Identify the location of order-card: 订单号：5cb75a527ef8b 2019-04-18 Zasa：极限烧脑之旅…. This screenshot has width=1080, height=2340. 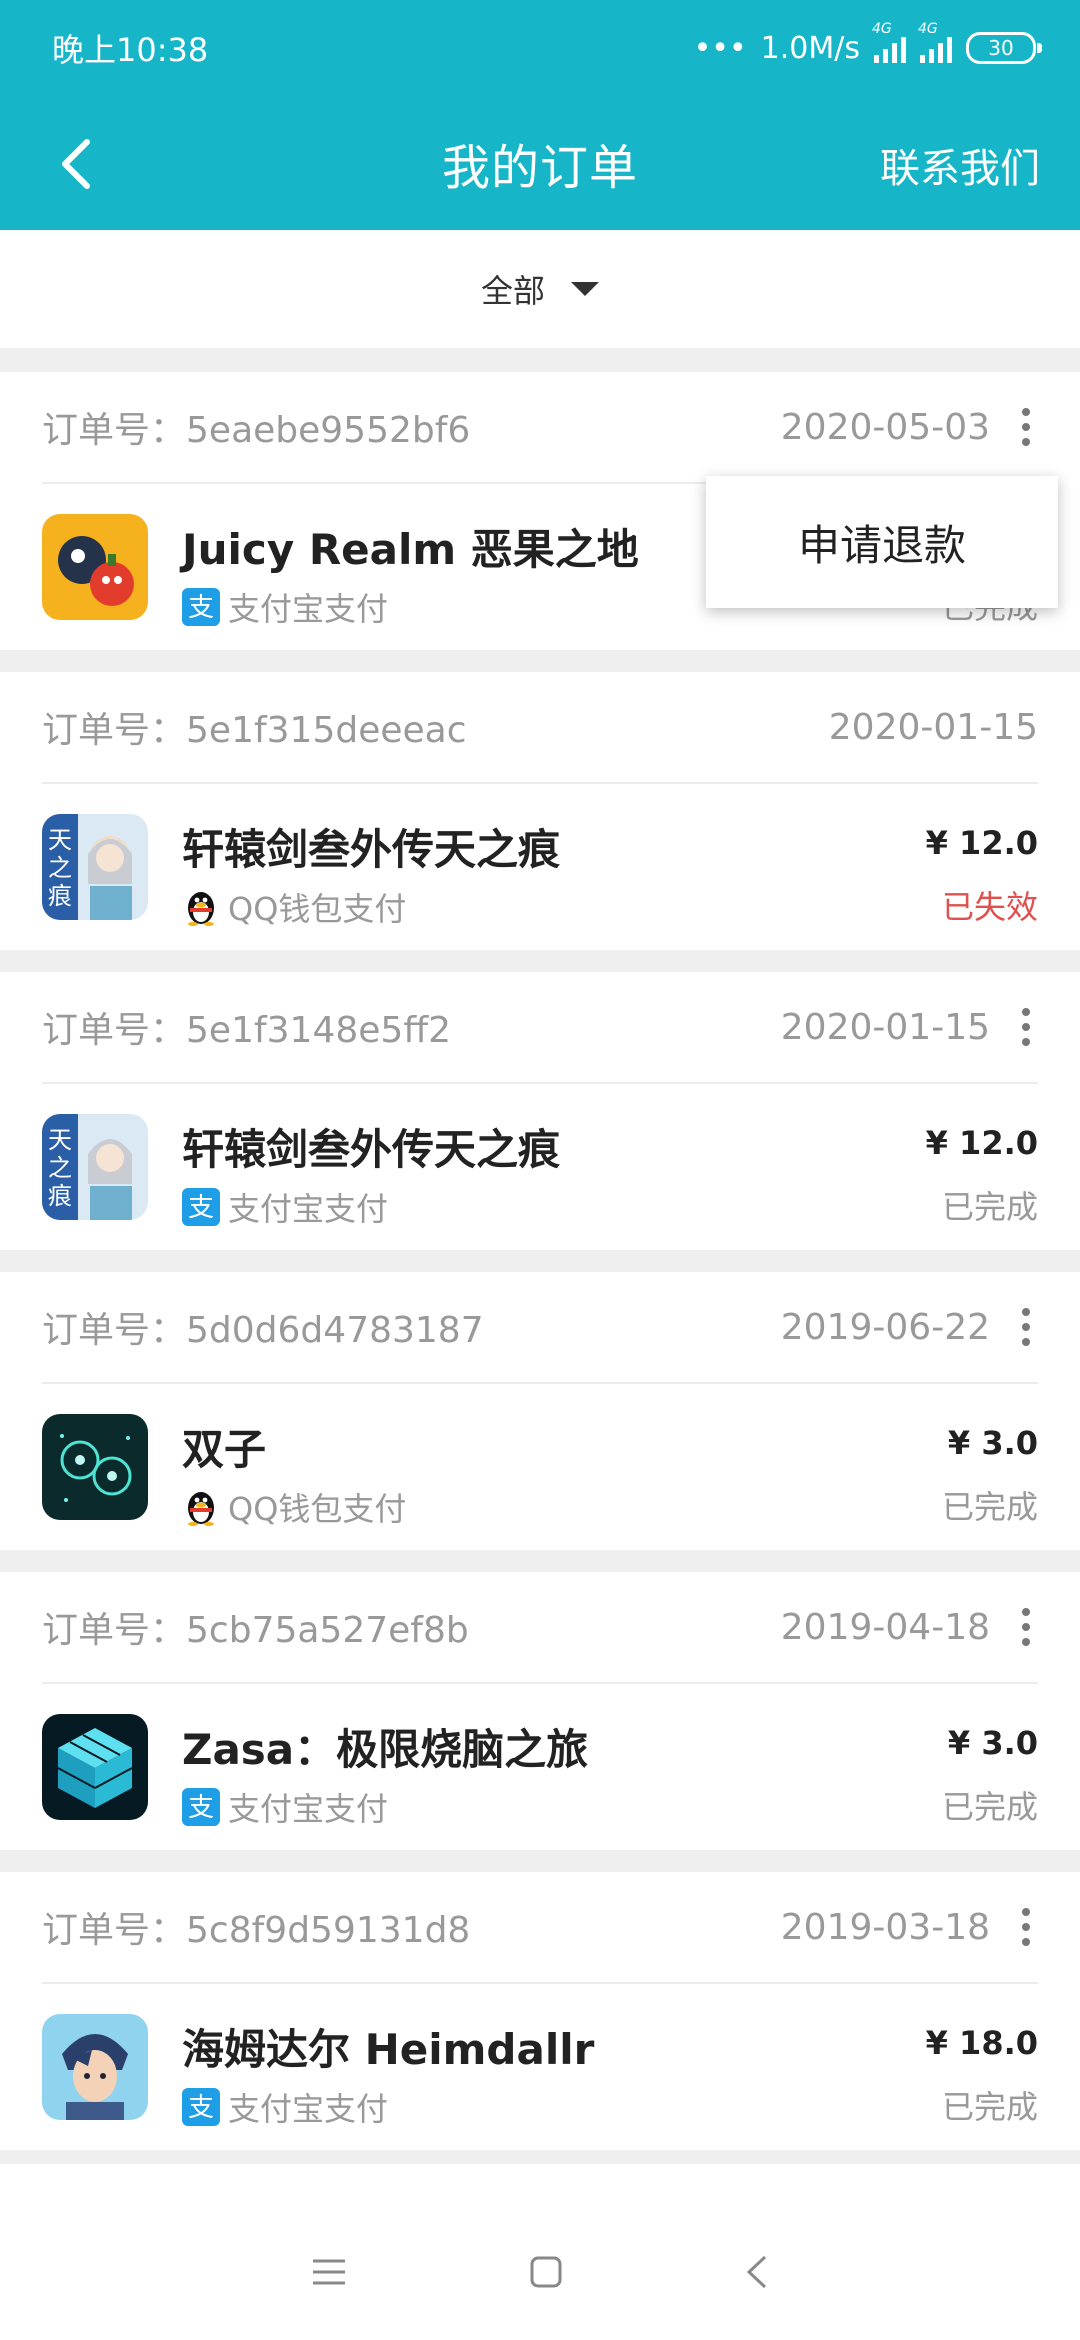
(540, 1711).